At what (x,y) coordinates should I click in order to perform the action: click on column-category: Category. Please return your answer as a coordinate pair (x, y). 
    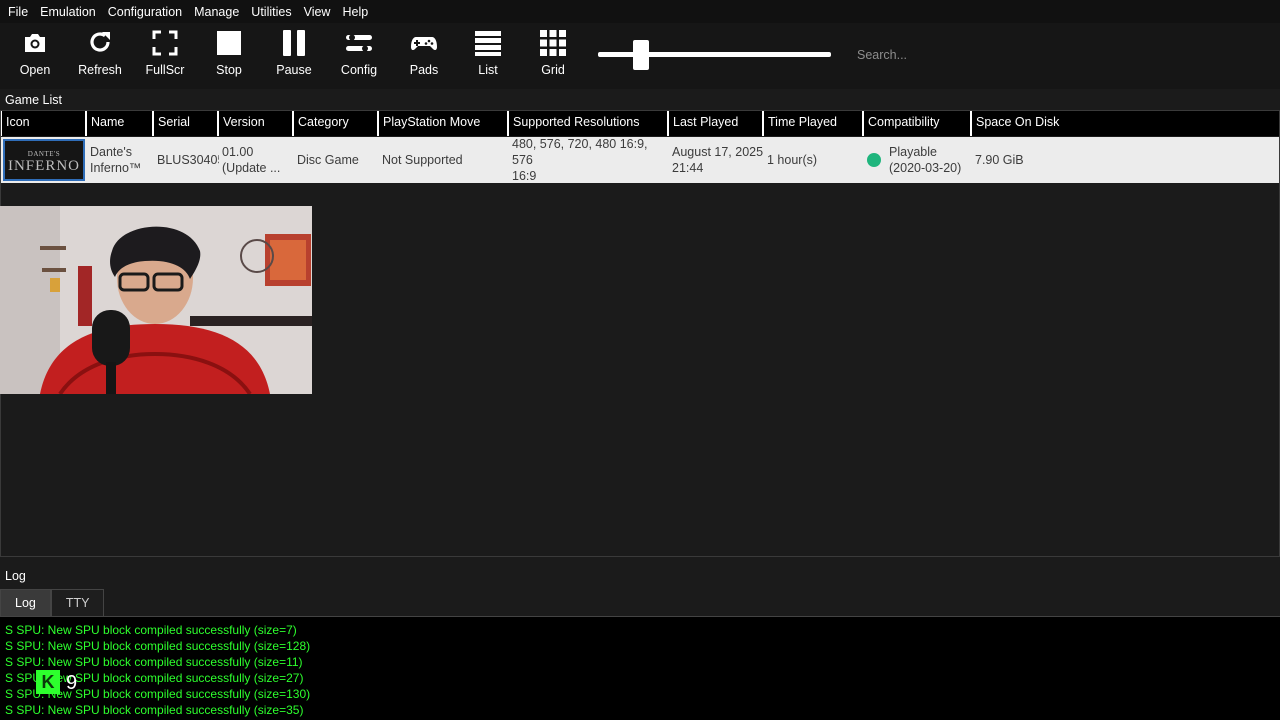
    Looking at the image, I should click on (336, 123).